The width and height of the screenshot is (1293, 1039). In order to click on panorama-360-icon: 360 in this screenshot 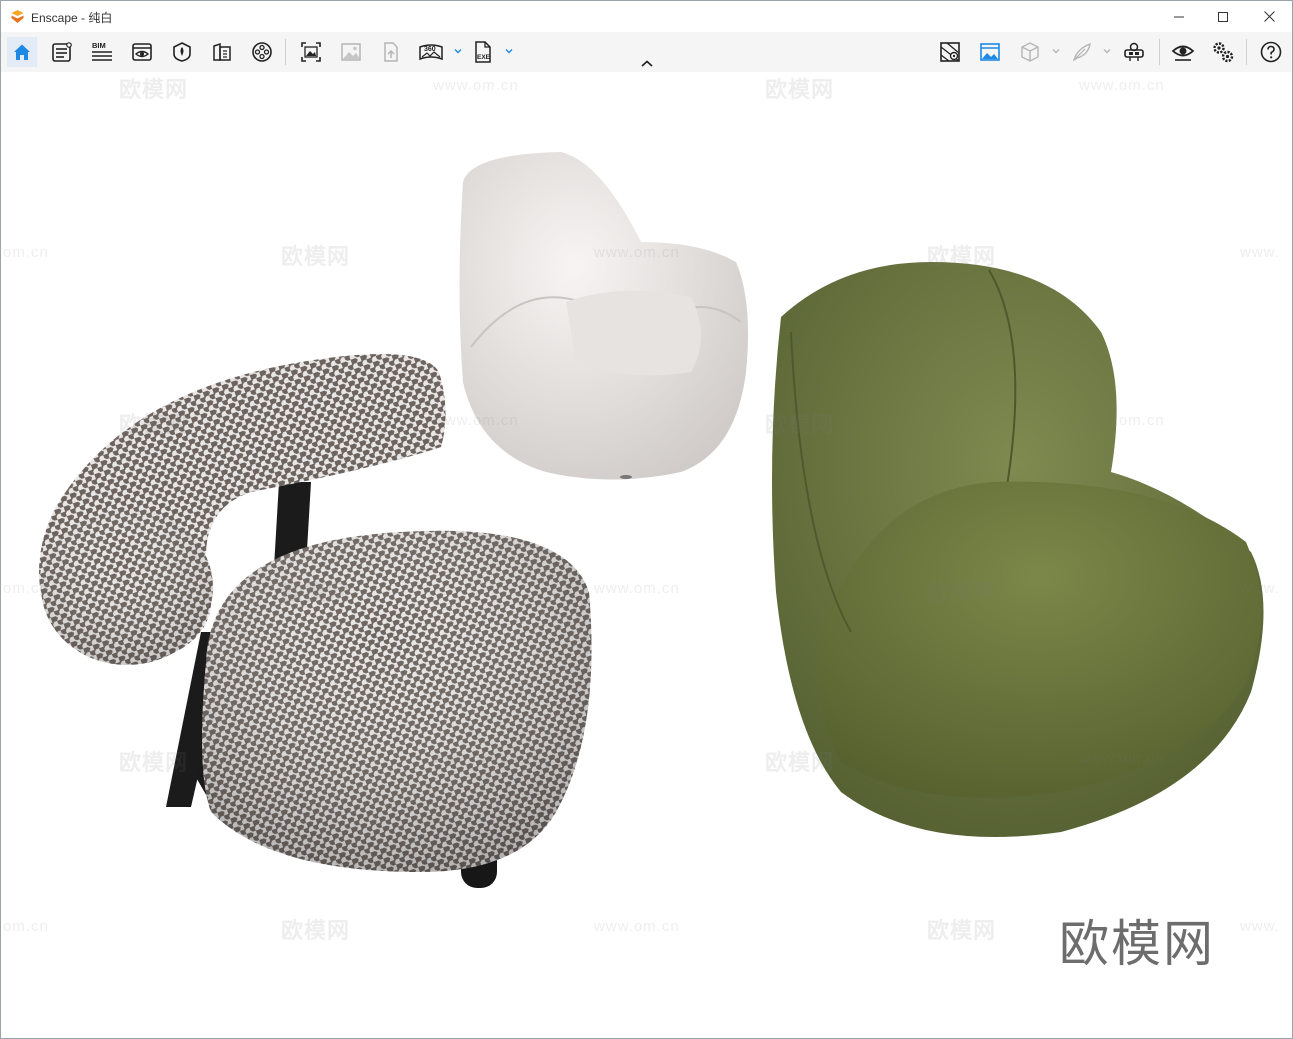, I will do `click(431, 52)`.